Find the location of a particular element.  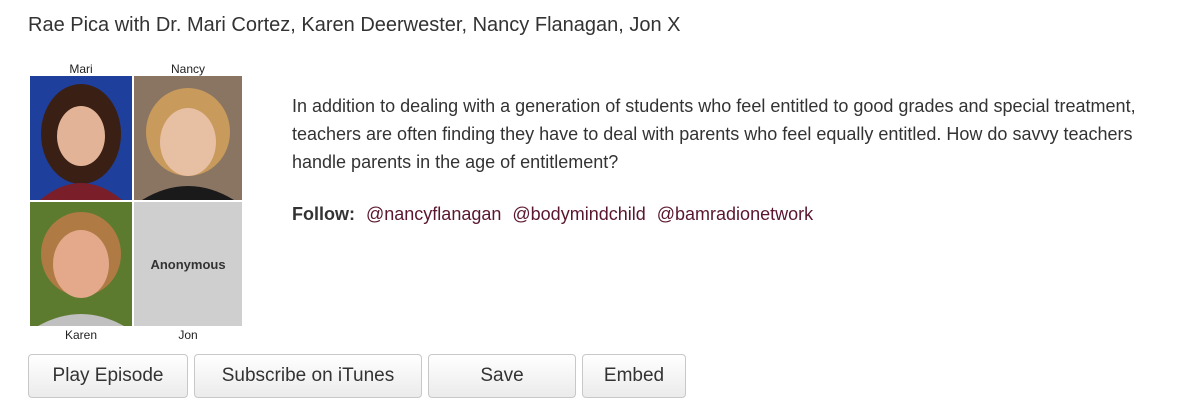

play-episode-button: Play Episode is located at coordinates (108, 376).